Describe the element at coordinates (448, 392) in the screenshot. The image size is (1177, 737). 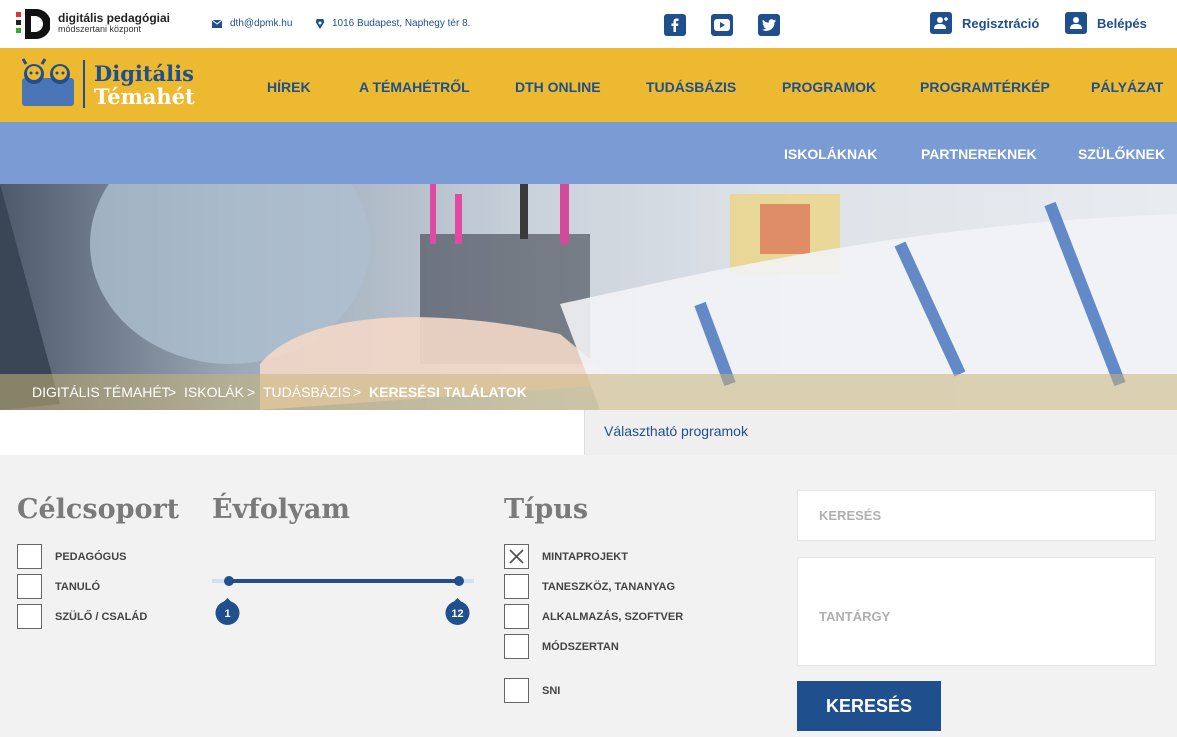
I see `breadcrumb-current: KERESÉSI TALÁLATOK` at that location.